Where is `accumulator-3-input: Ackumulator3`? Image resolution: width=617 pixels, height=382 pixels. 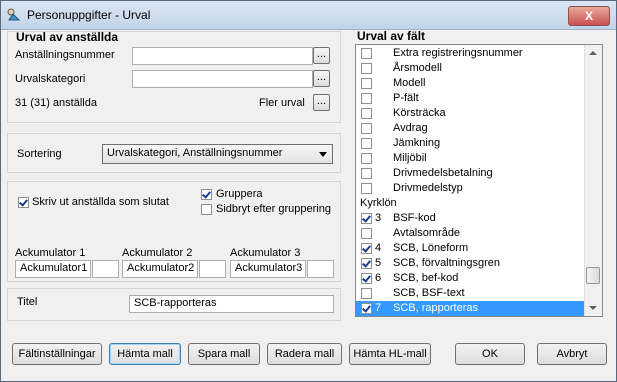
accumulator-3-input: Ackumulator3 is located at coordinates (268, 269).